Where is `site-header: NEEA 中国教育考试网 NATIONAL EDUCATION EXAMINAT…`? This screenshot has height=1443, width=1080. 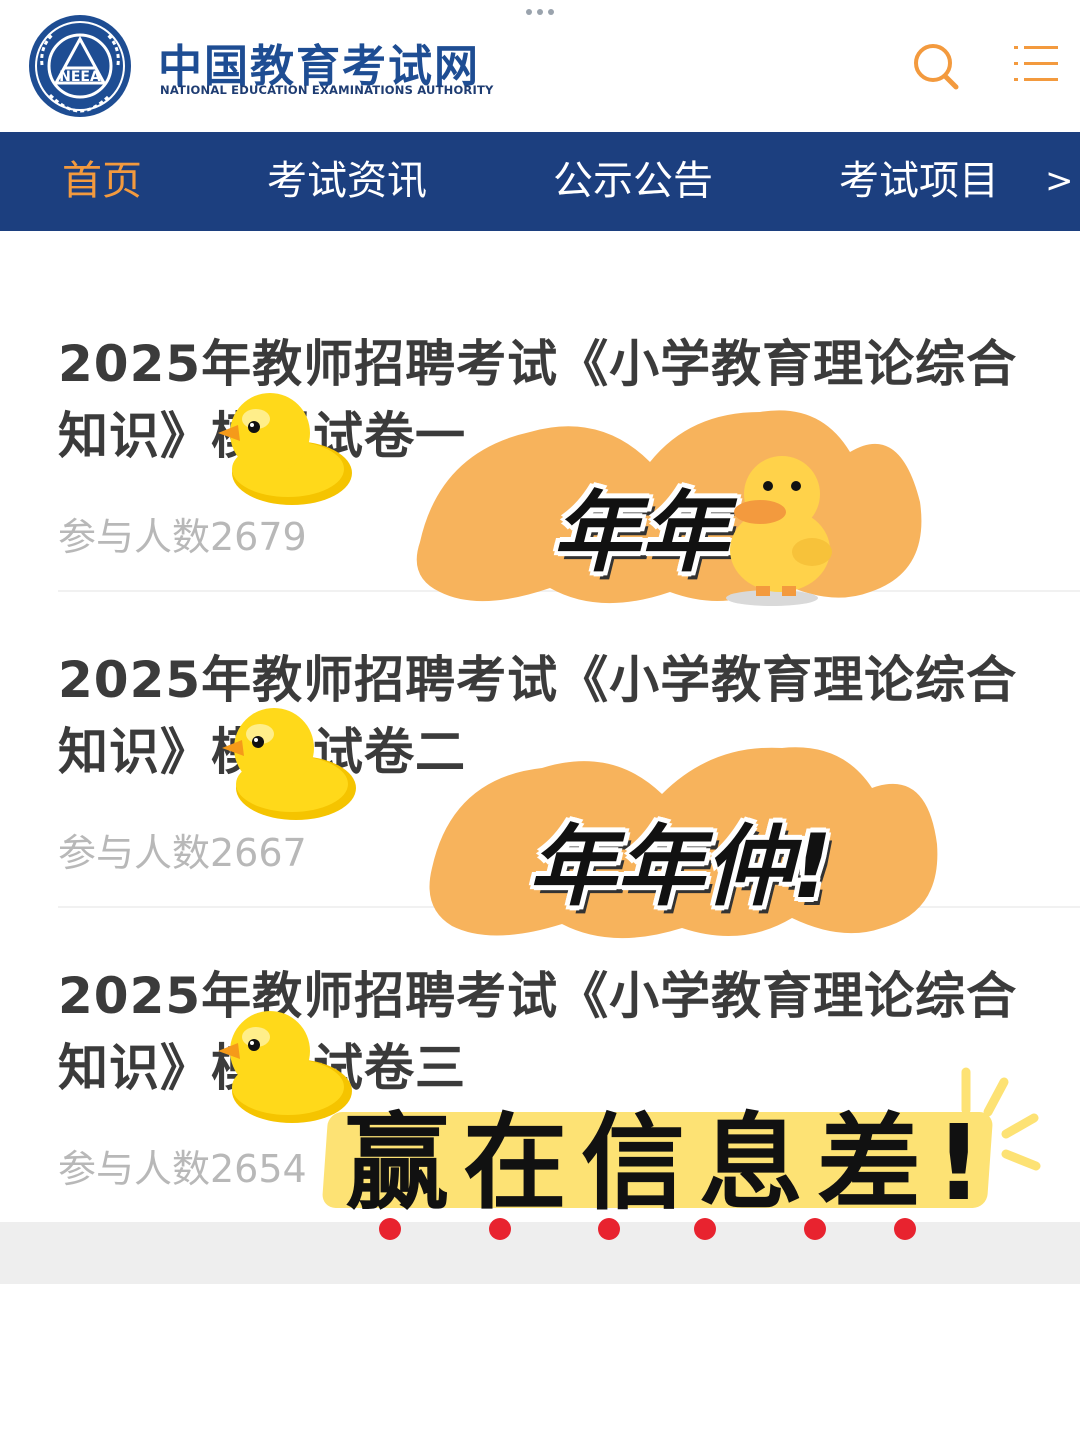
site-header: NEEA 中国教育考试网 NATIONAL EDUCATION EXAMINAT… is located at coordinates (540, 66).